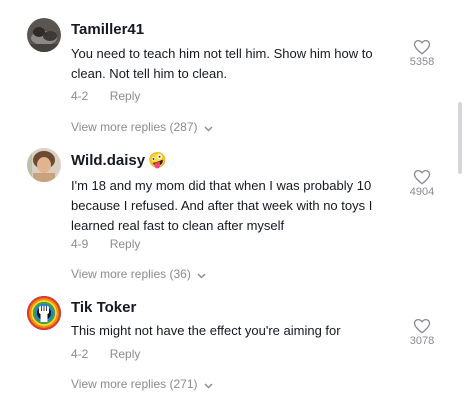 Image resolution: width=465 pixels, height=400 pixels. Describe the element at coordinates (134, 384) in the screenshot. I see `view-more-replies-label: View more replies (271)` at that location.